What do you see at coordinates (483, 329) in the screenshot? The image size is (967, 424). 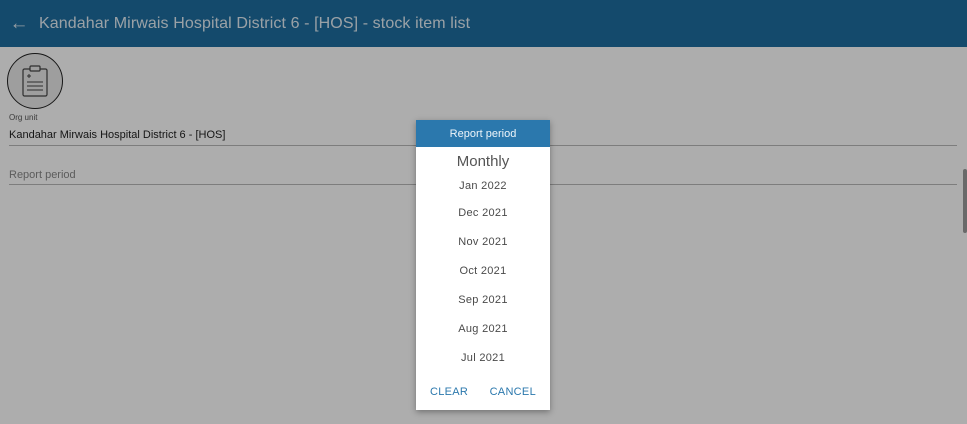 I see `period-option: Aug 2021` at bounding box center [483, 329].